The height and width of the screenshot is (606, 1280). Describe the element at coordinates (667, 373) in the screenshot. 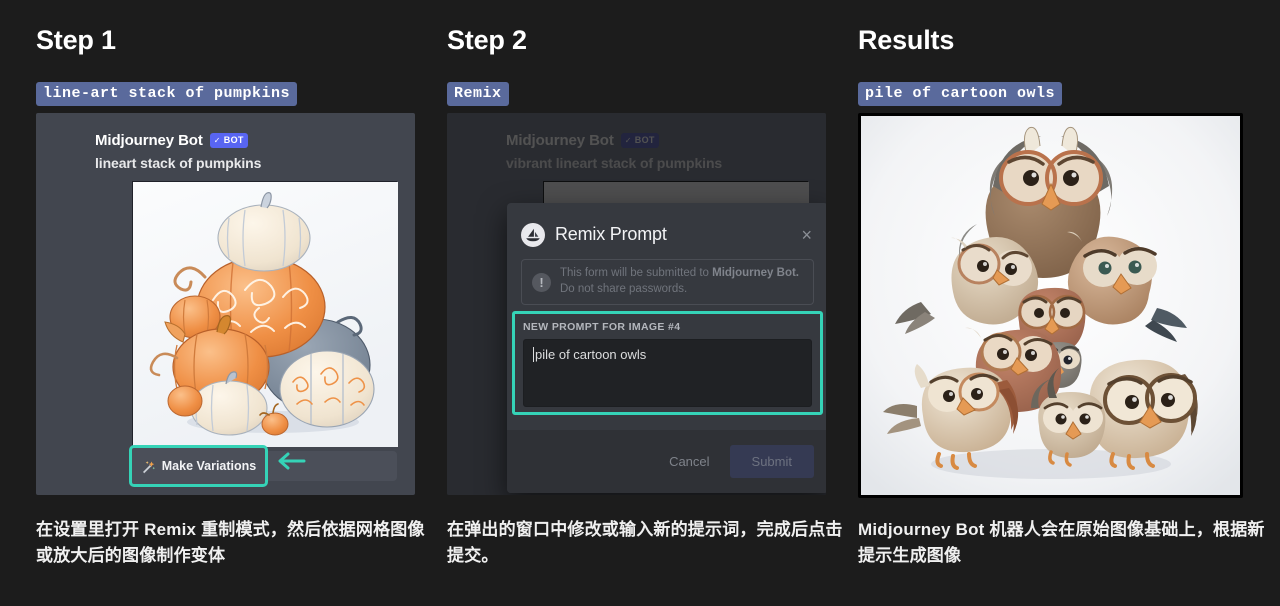

I see `new-prompt-textarea: pile of cartoon owls` at that location.